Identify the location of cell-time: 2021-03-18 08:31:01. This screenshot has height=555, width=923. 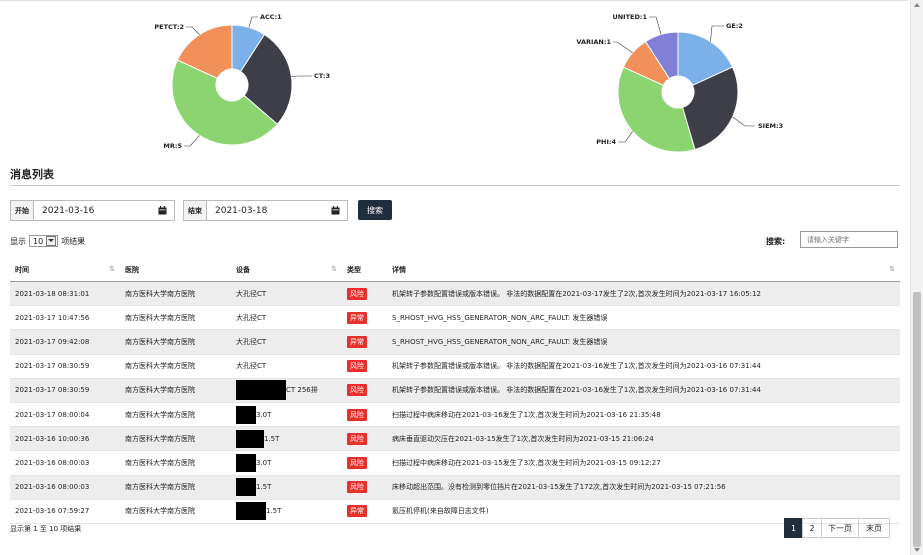
(65, 294).